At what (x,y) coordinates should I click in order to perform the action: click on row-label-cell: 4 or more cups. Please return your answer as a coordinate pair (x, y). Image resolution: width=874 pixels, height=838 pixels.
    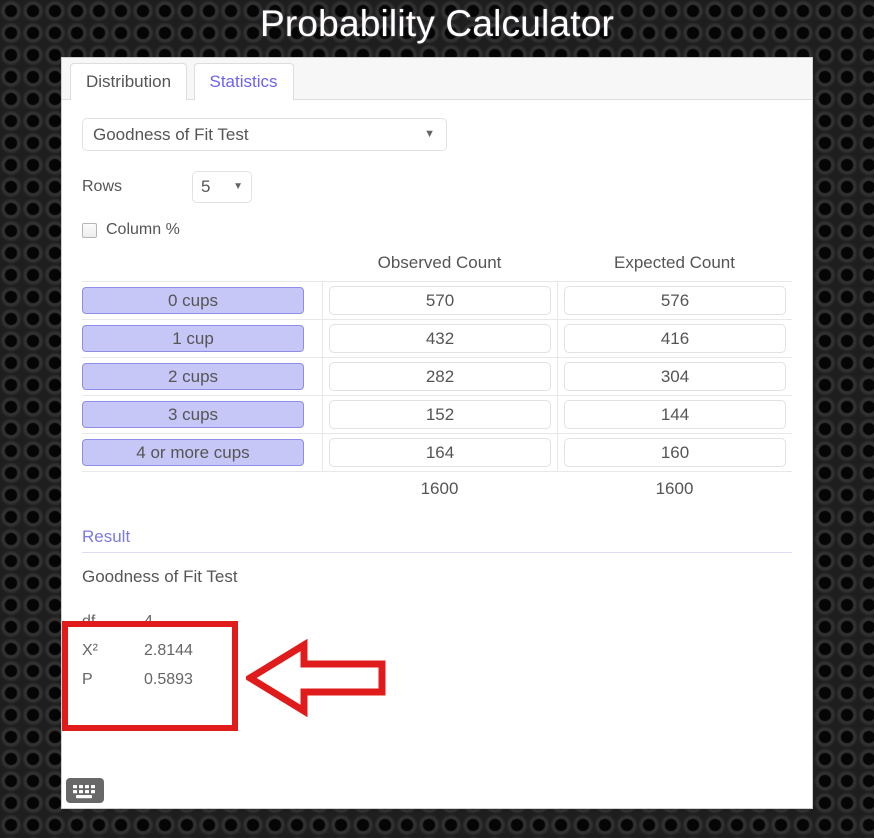
    Looking at the image, I should click on (202, 452).